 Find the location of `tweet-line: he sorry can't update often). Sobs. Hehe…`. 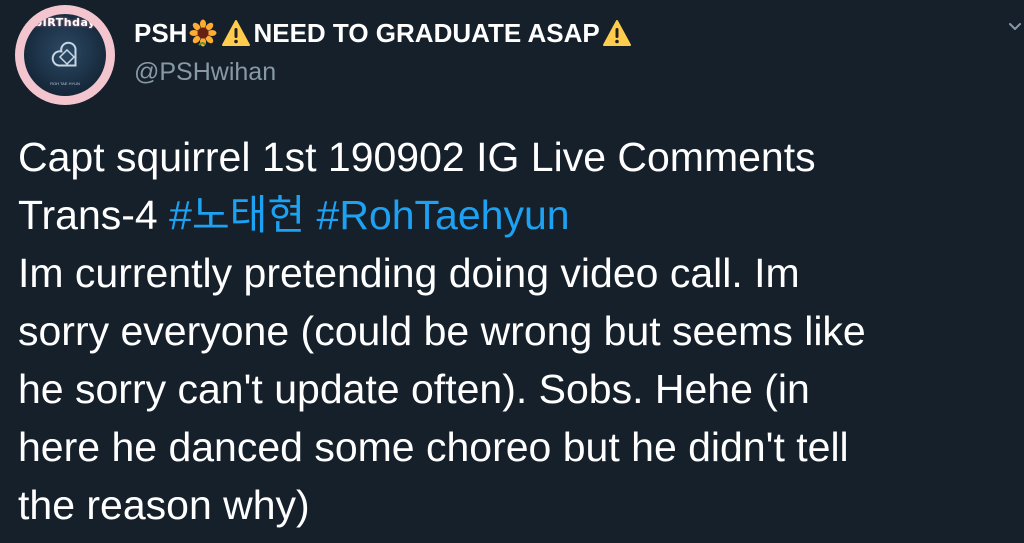

tweet-line: he sorry can't update often). Sobs. Hehe… is located at coordinates (414, 389).